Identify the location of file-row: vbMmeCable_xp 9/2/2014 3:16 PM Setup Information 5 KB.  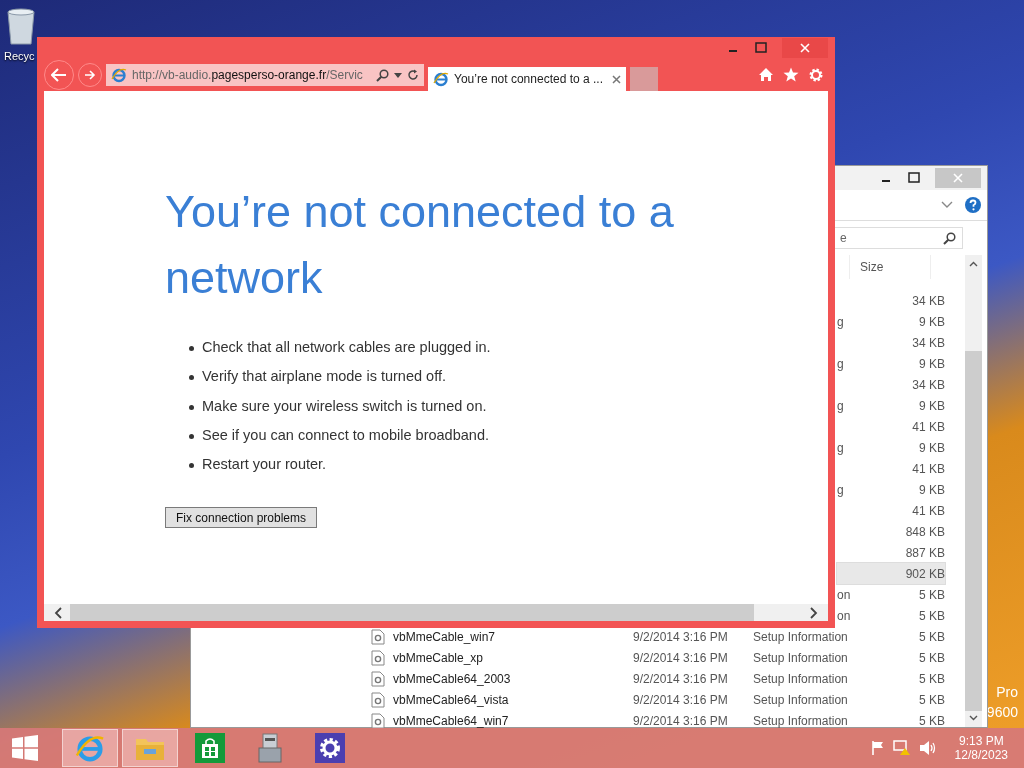
(658, 657).